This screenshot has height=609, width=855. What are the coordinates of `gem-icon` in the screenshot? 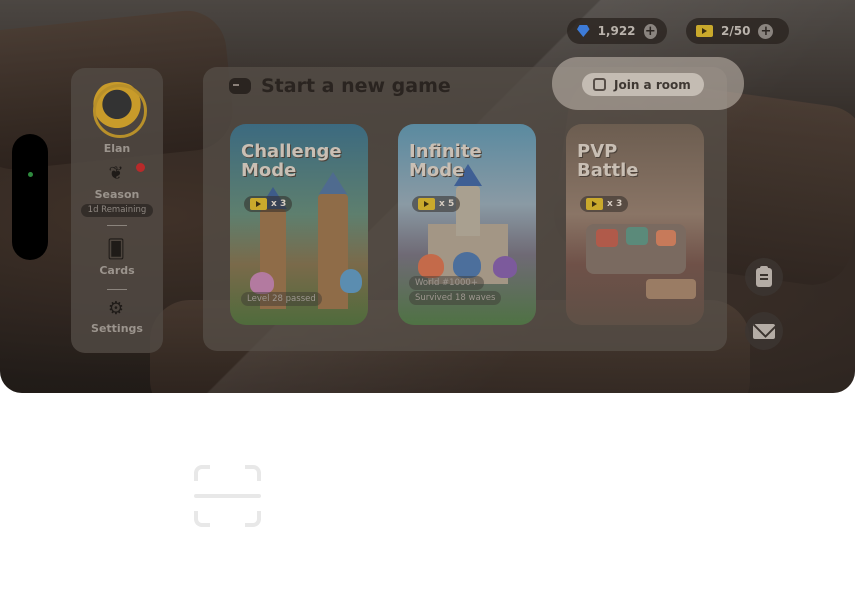 It's located at (583, 31).